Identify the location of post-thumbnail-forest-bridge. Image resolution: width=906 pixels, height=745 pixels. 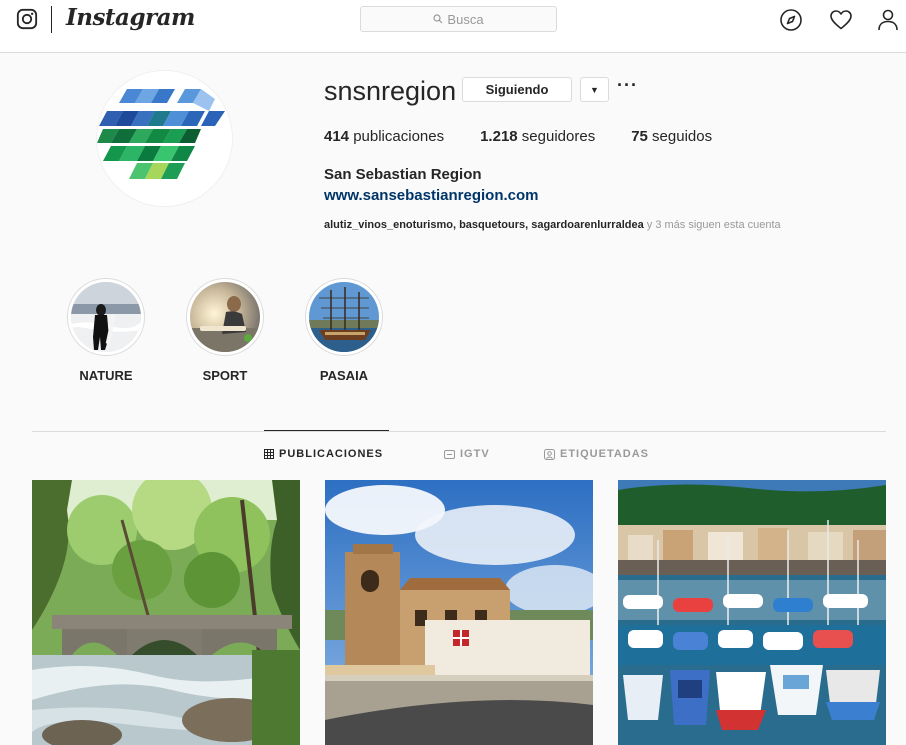
(166, 612).